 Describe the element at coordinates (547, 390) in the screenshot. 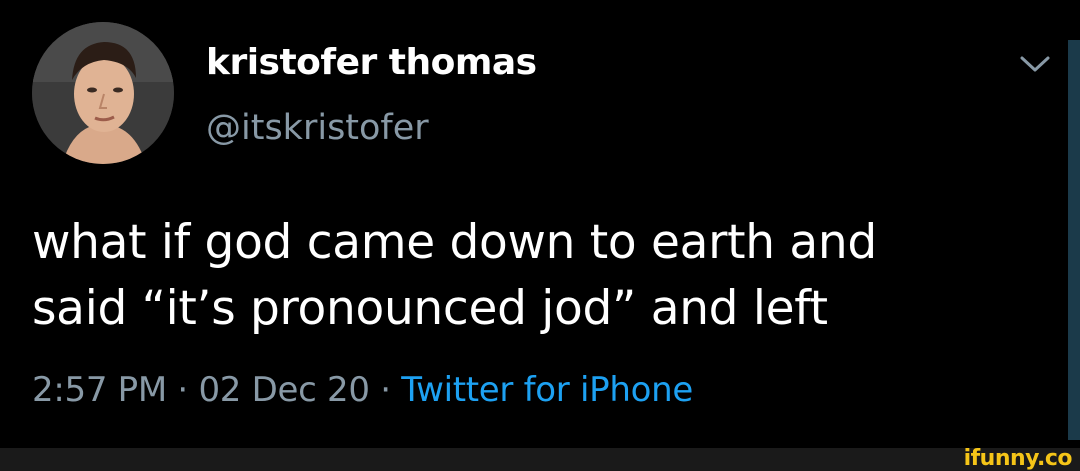

I see `tweet-source-link: Twitter for iPhone` at that location.